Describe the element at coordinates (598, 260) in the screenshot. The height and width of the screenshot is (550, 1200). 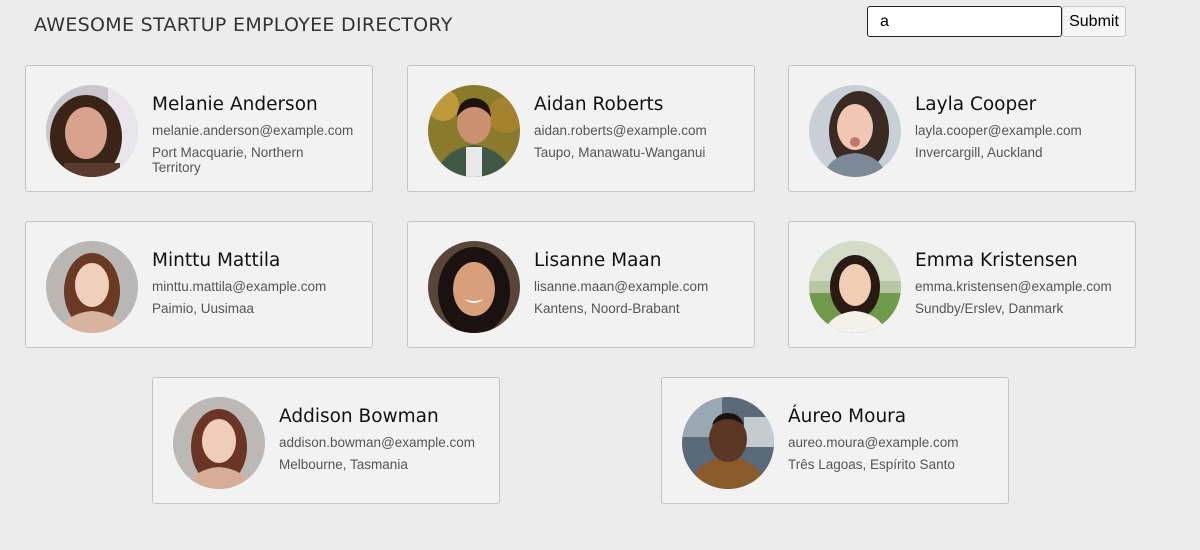
I see `employee-name: Lisanne Maan` at that location.